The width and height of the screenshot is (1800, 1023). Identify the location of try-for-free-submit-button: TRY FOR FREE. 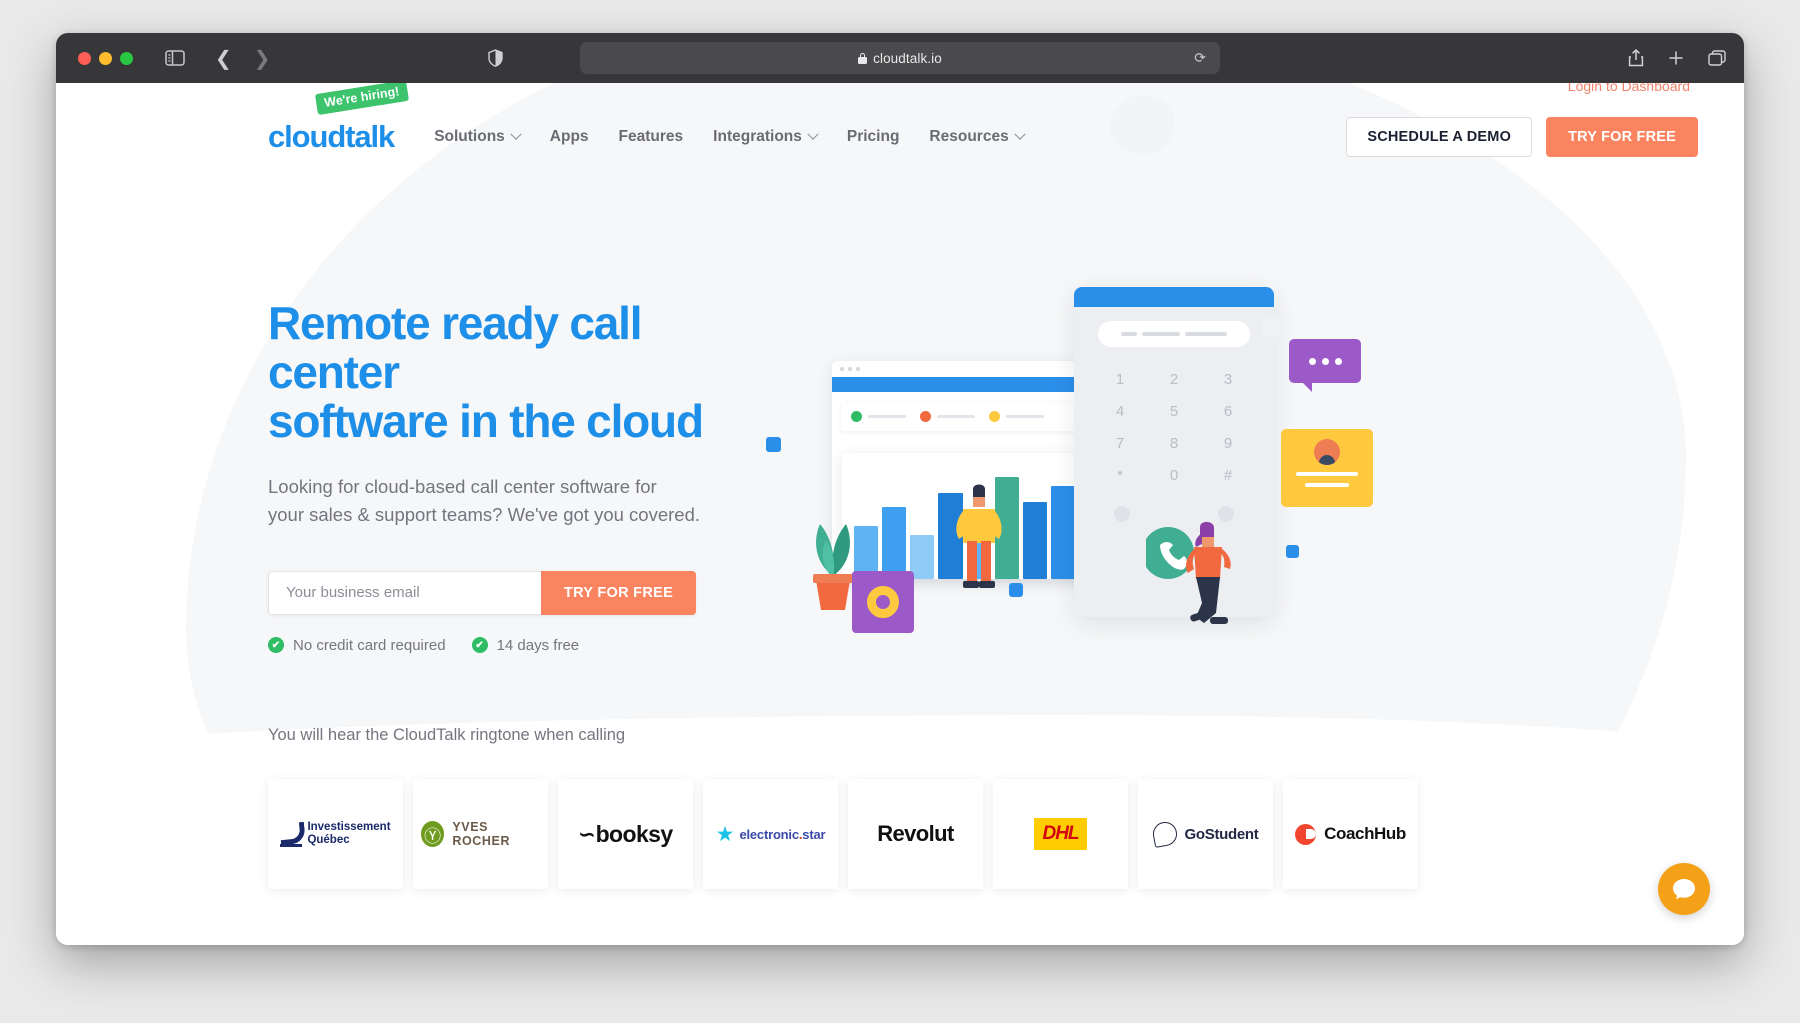
(618, 592).